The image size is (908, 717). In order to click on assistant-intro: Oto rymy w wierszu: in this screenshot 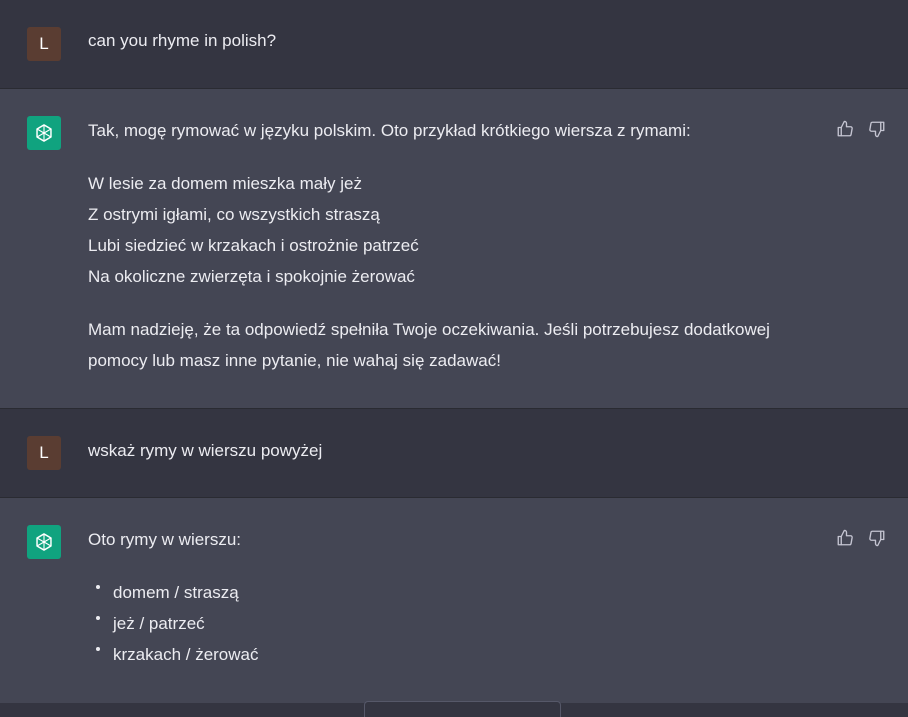, I will do `click(165, 539)`.